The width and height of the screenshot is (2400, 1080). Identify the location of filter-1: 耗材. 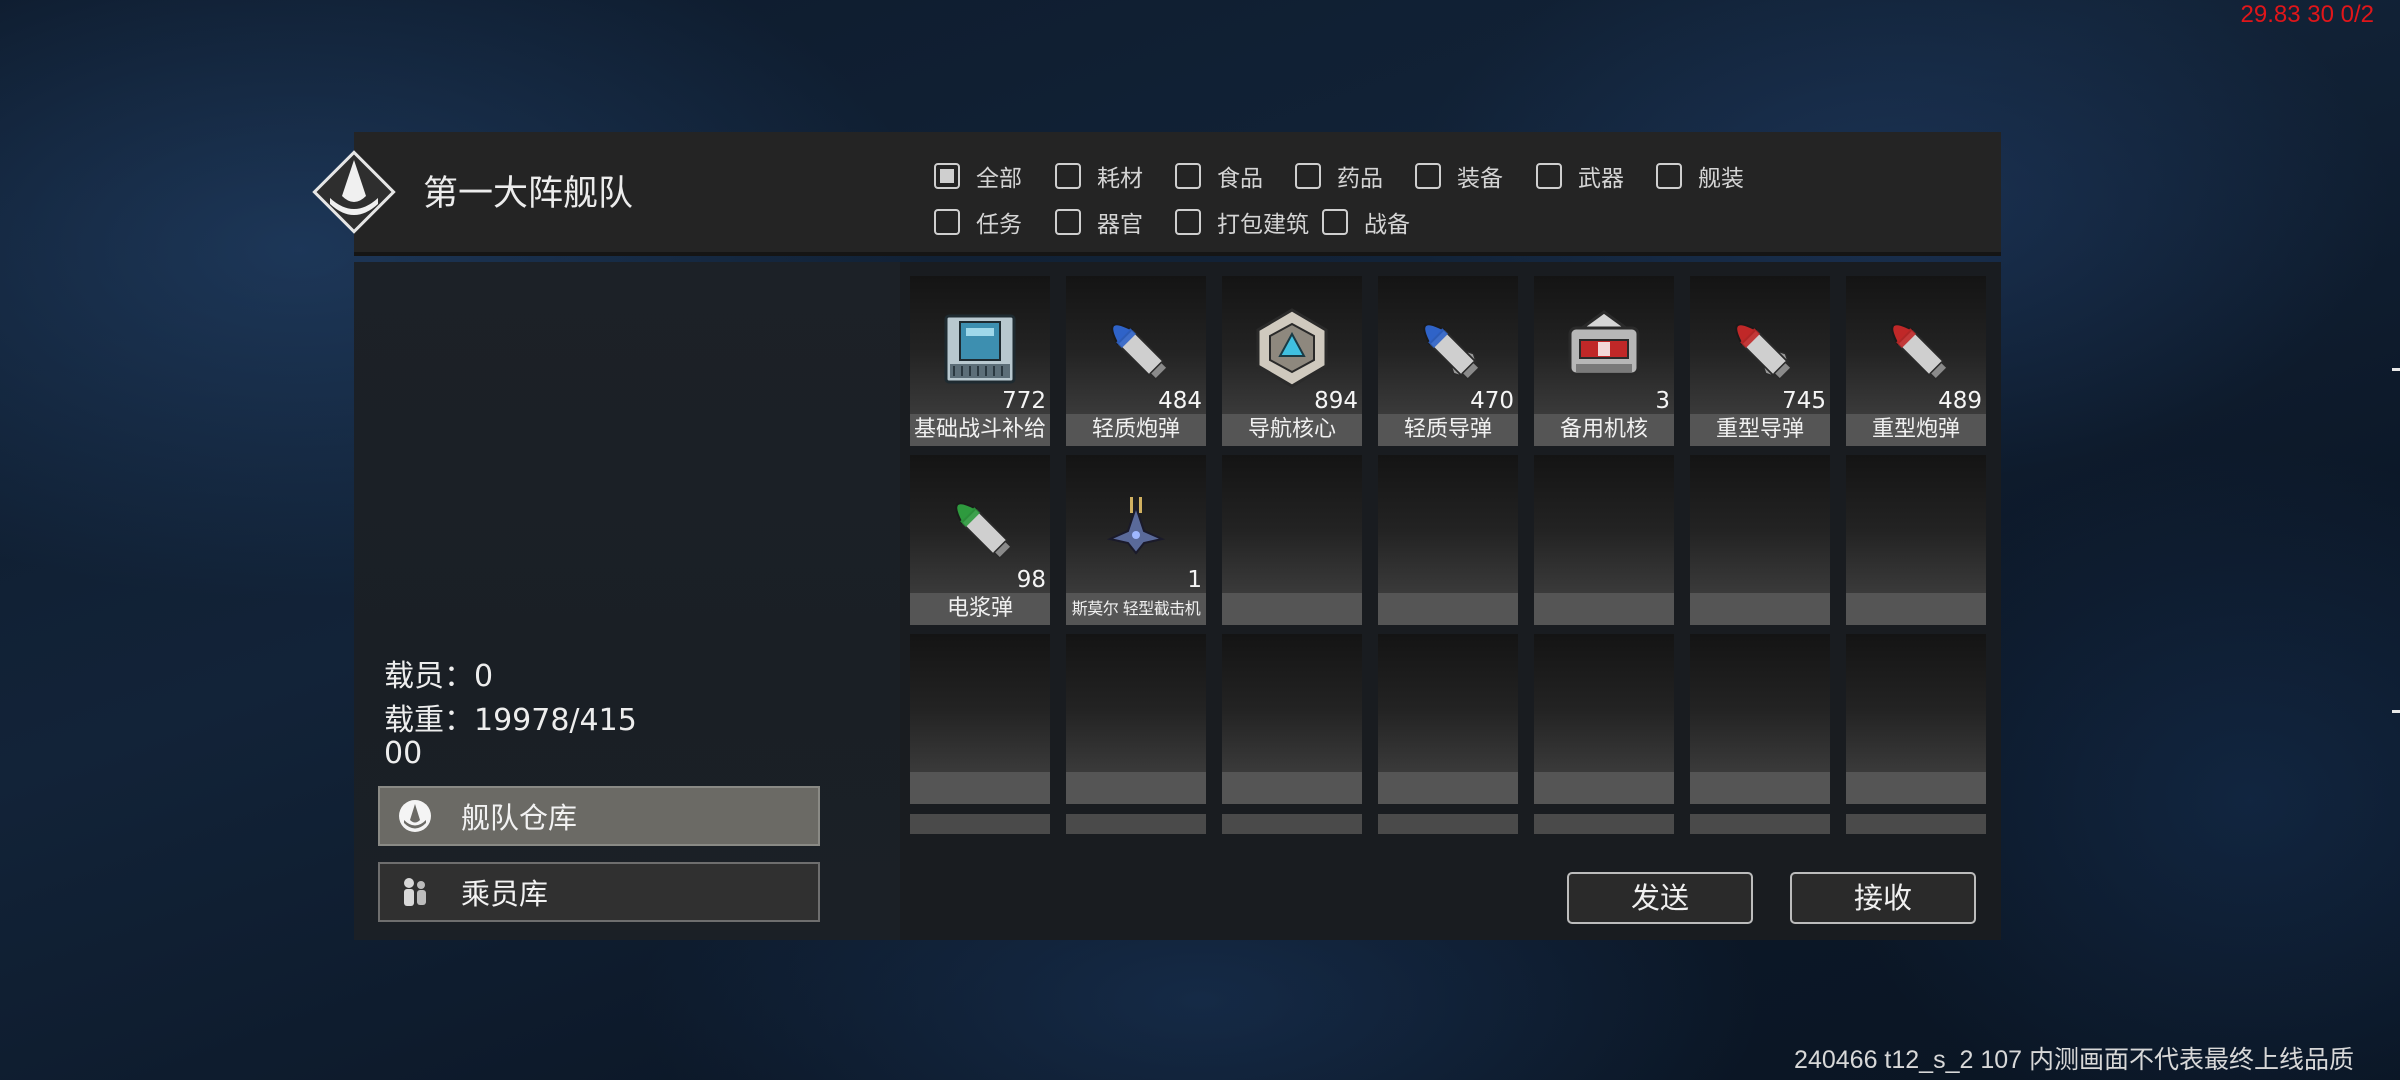
(1099, 176).